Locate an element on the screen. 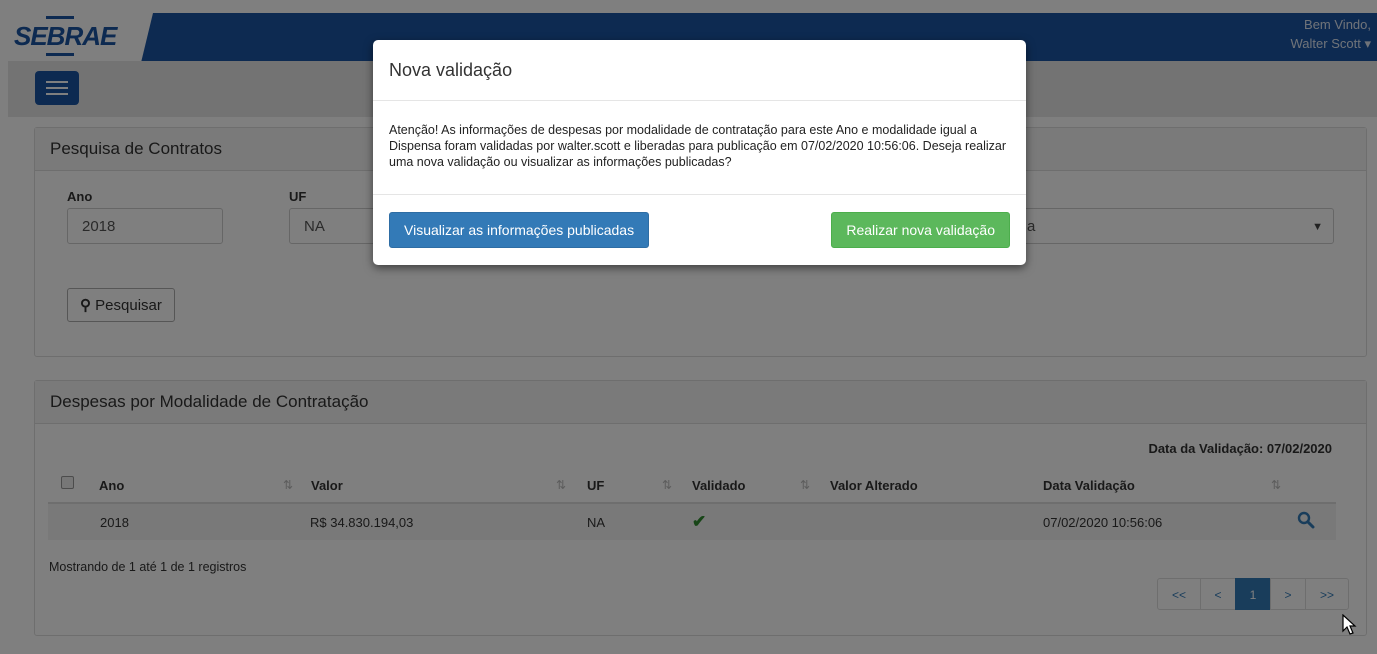 This screenshot has width=1377, height=654. modal-header-divider is located at coordinates (699, 100).